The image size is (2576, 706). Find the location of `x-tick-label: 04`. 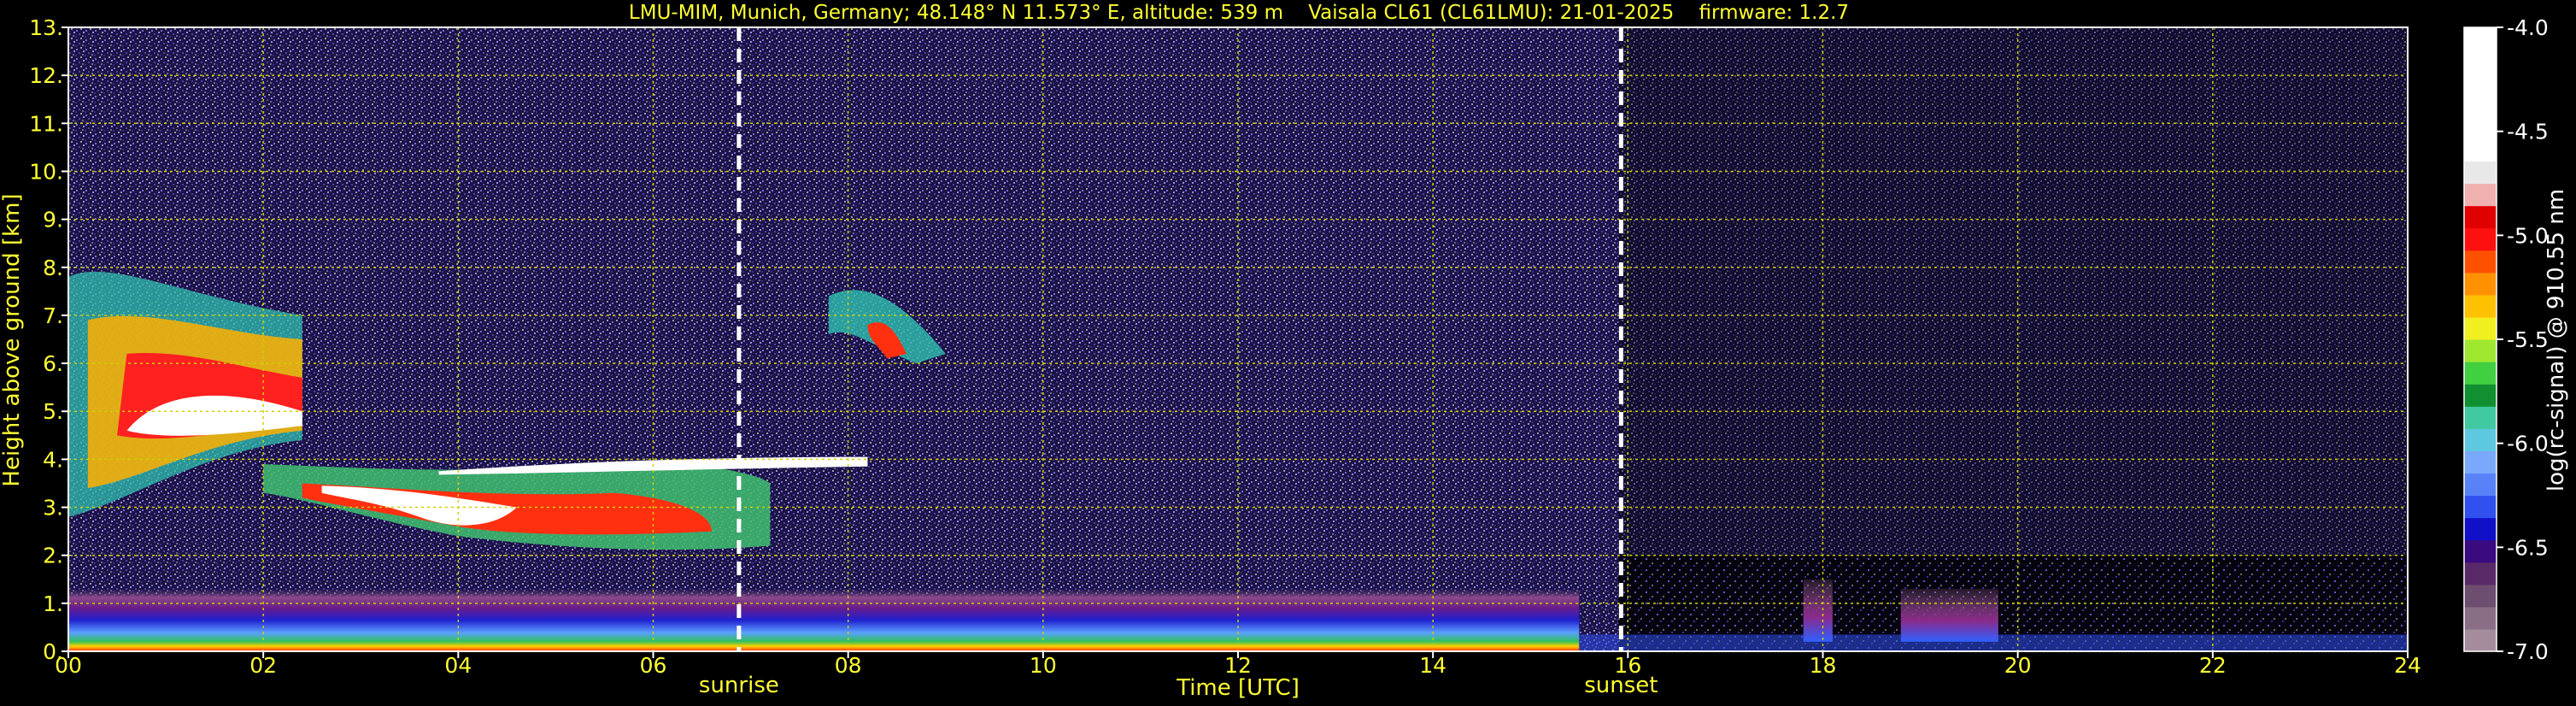

x-tick-label: 04 is located at coordinates (458, 665).